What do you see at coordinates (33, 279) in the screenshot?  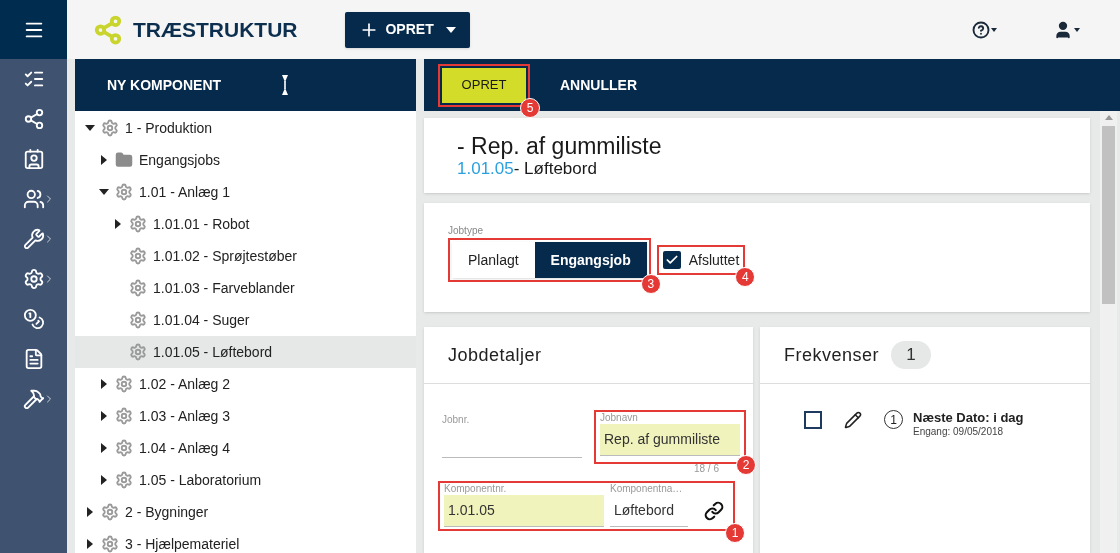 I see `settings-icon` at bounding box center [33, 279].